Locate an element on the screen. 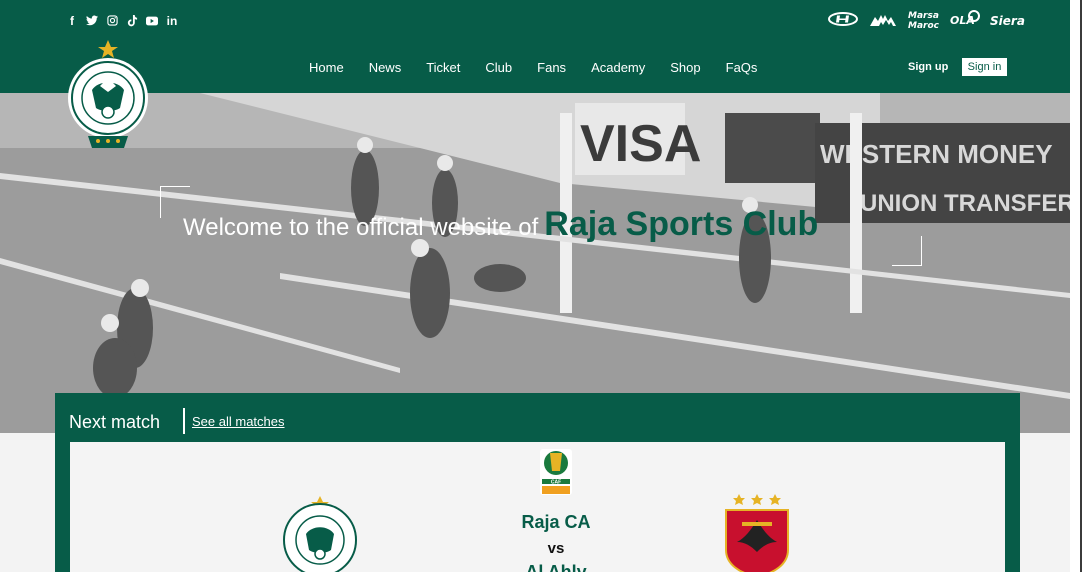 This screenshot has width=1082, height=572. signup-link: Sign up is located at coordinates (928, 67).